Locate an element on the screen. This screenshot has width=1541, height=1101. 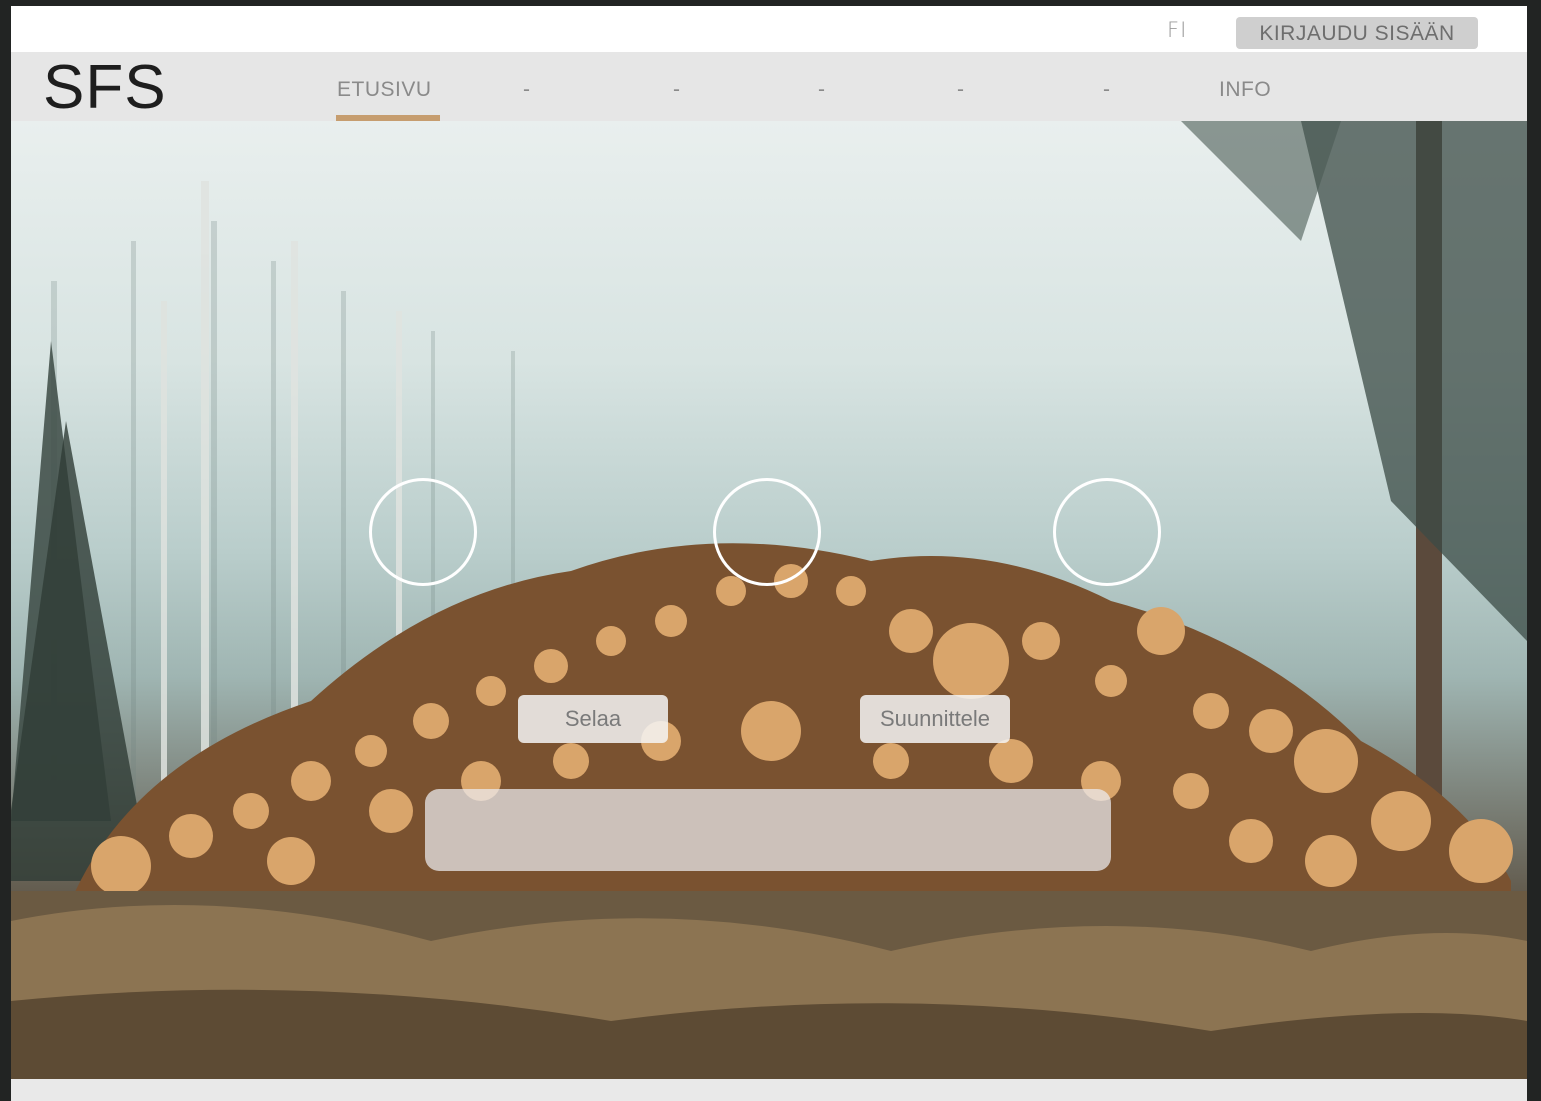
feature-circle-icon-center is located at coordinates (767, 532).